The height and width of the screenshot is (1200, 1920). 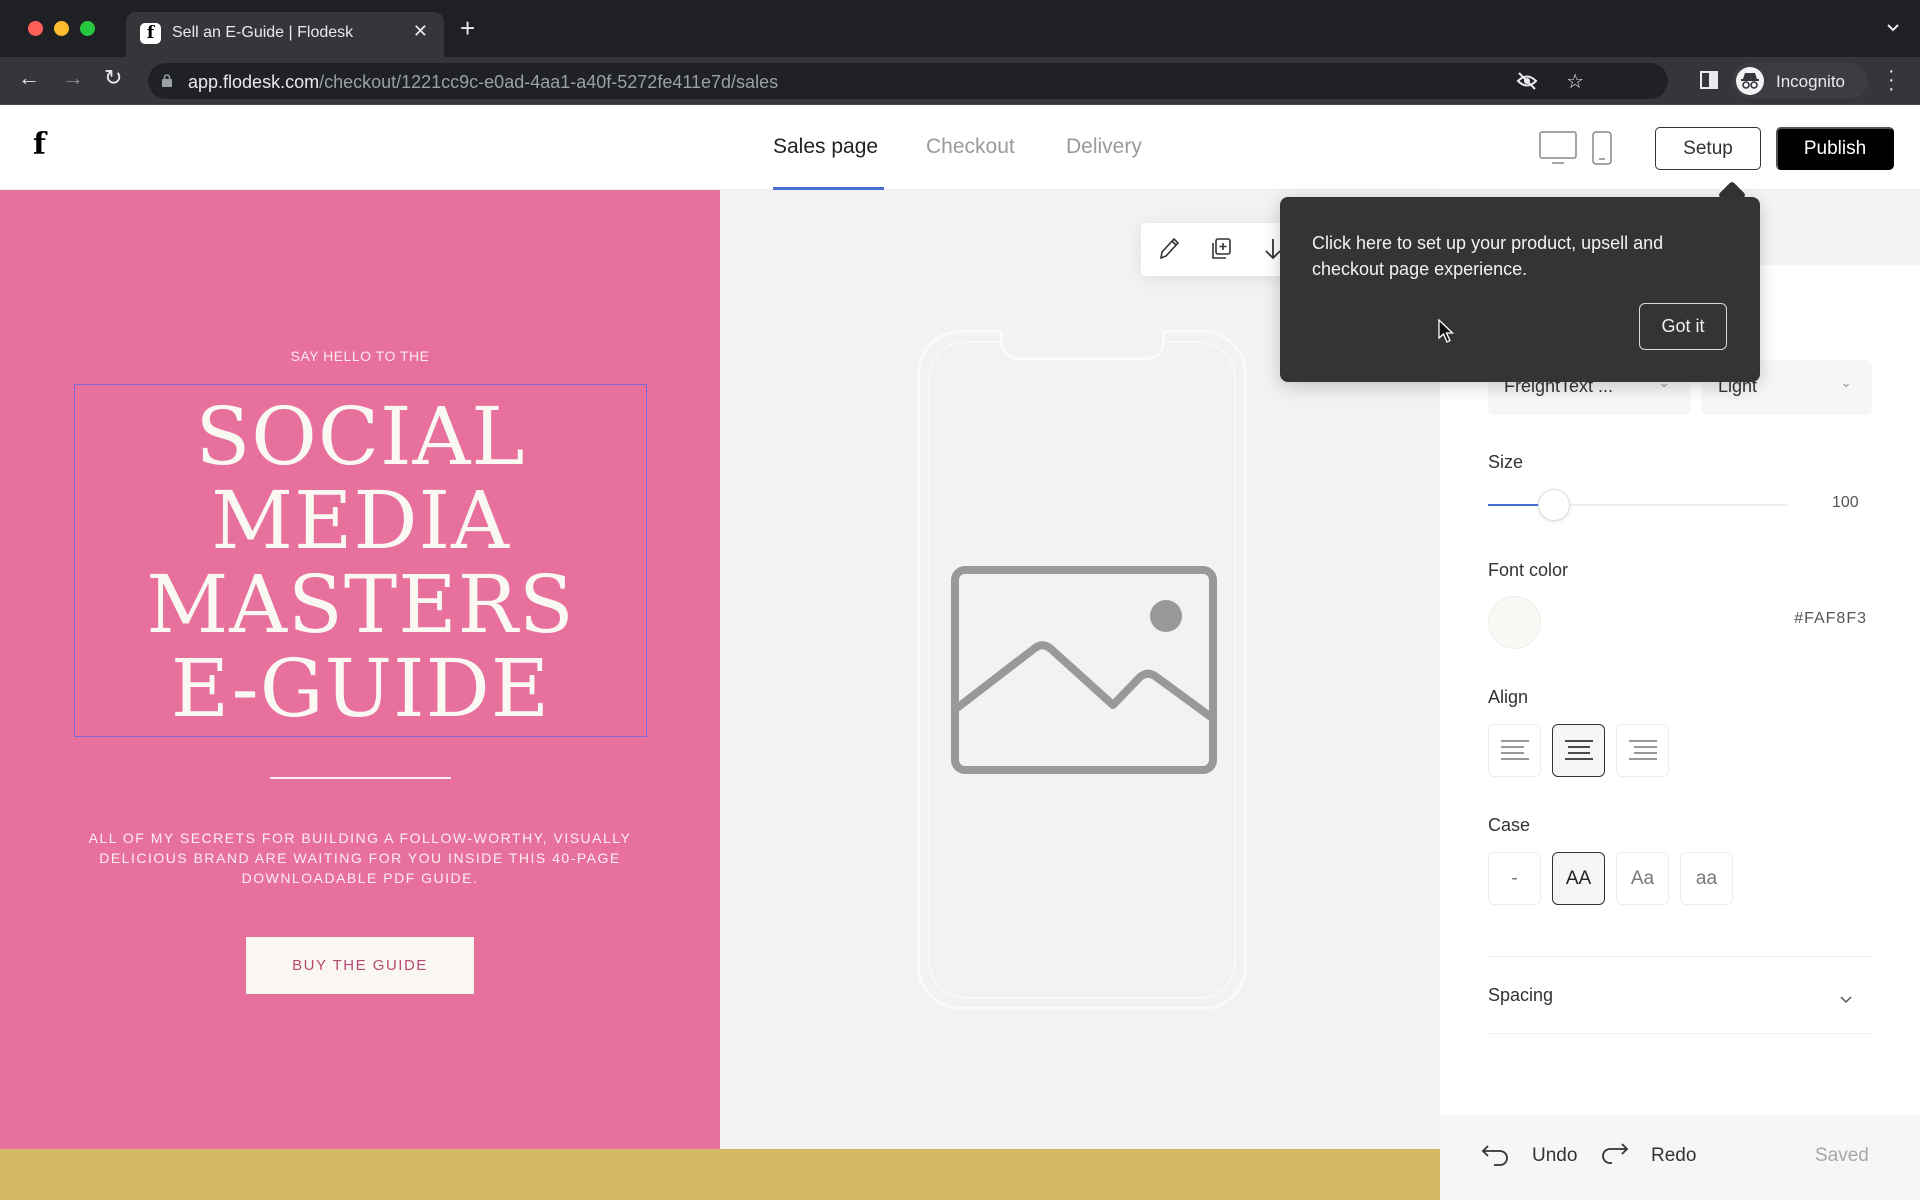 What do you see at coordinates (420, 31) in the screenshot?
I see `close-tab-icon: ✕` at bounding box center [420, 31].